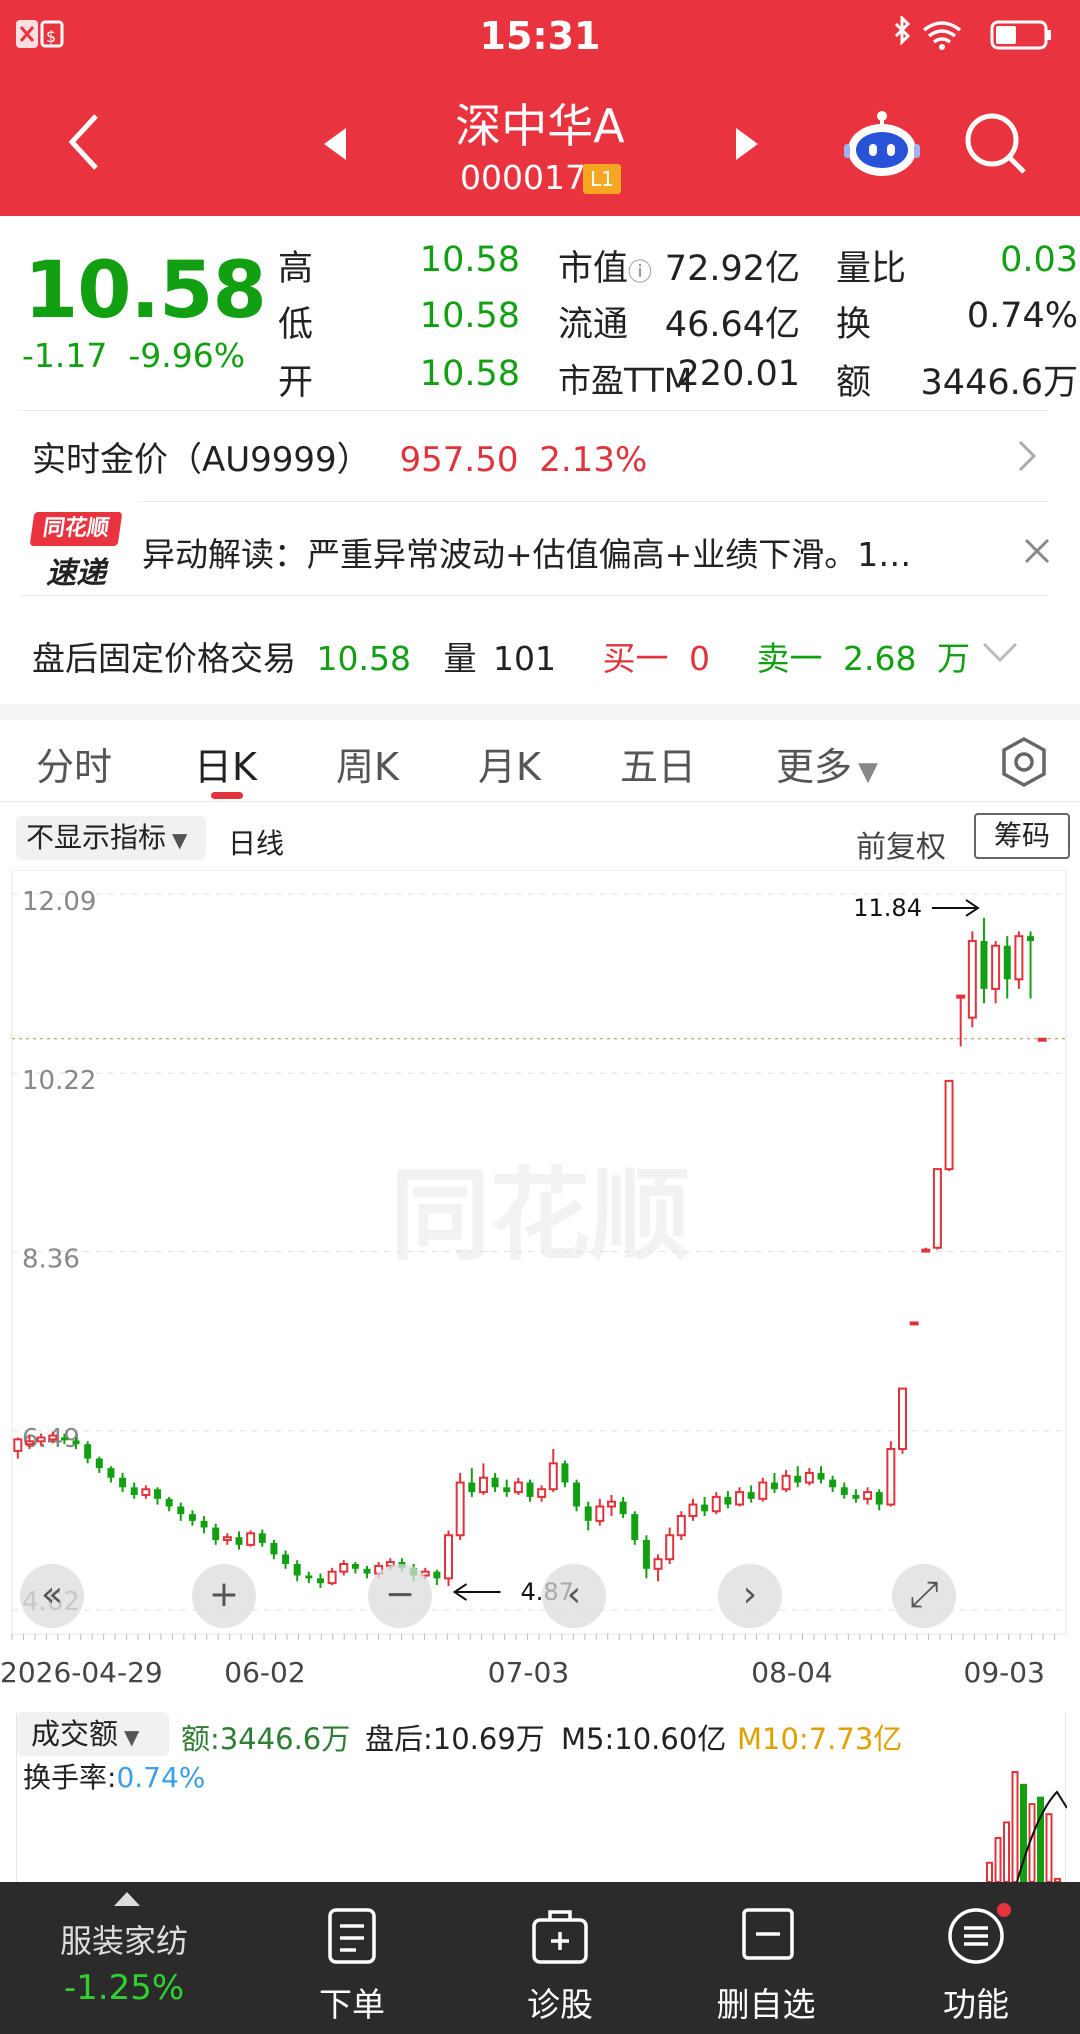 The width and height of the screenshot is (1080, 2034). Describe the element at coordinates (52, 1596) in the screenshot. I see `zoom-out-far-icon: «` at that location.